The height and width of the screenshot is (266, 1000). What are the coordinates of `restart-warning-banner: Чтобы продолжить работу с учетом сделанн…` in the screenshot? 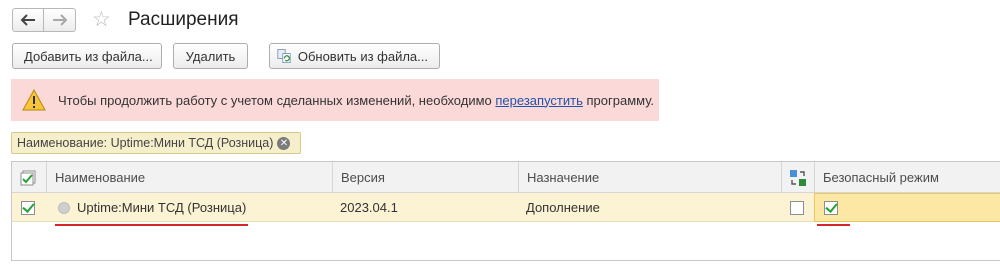 It's located at (335, 100).